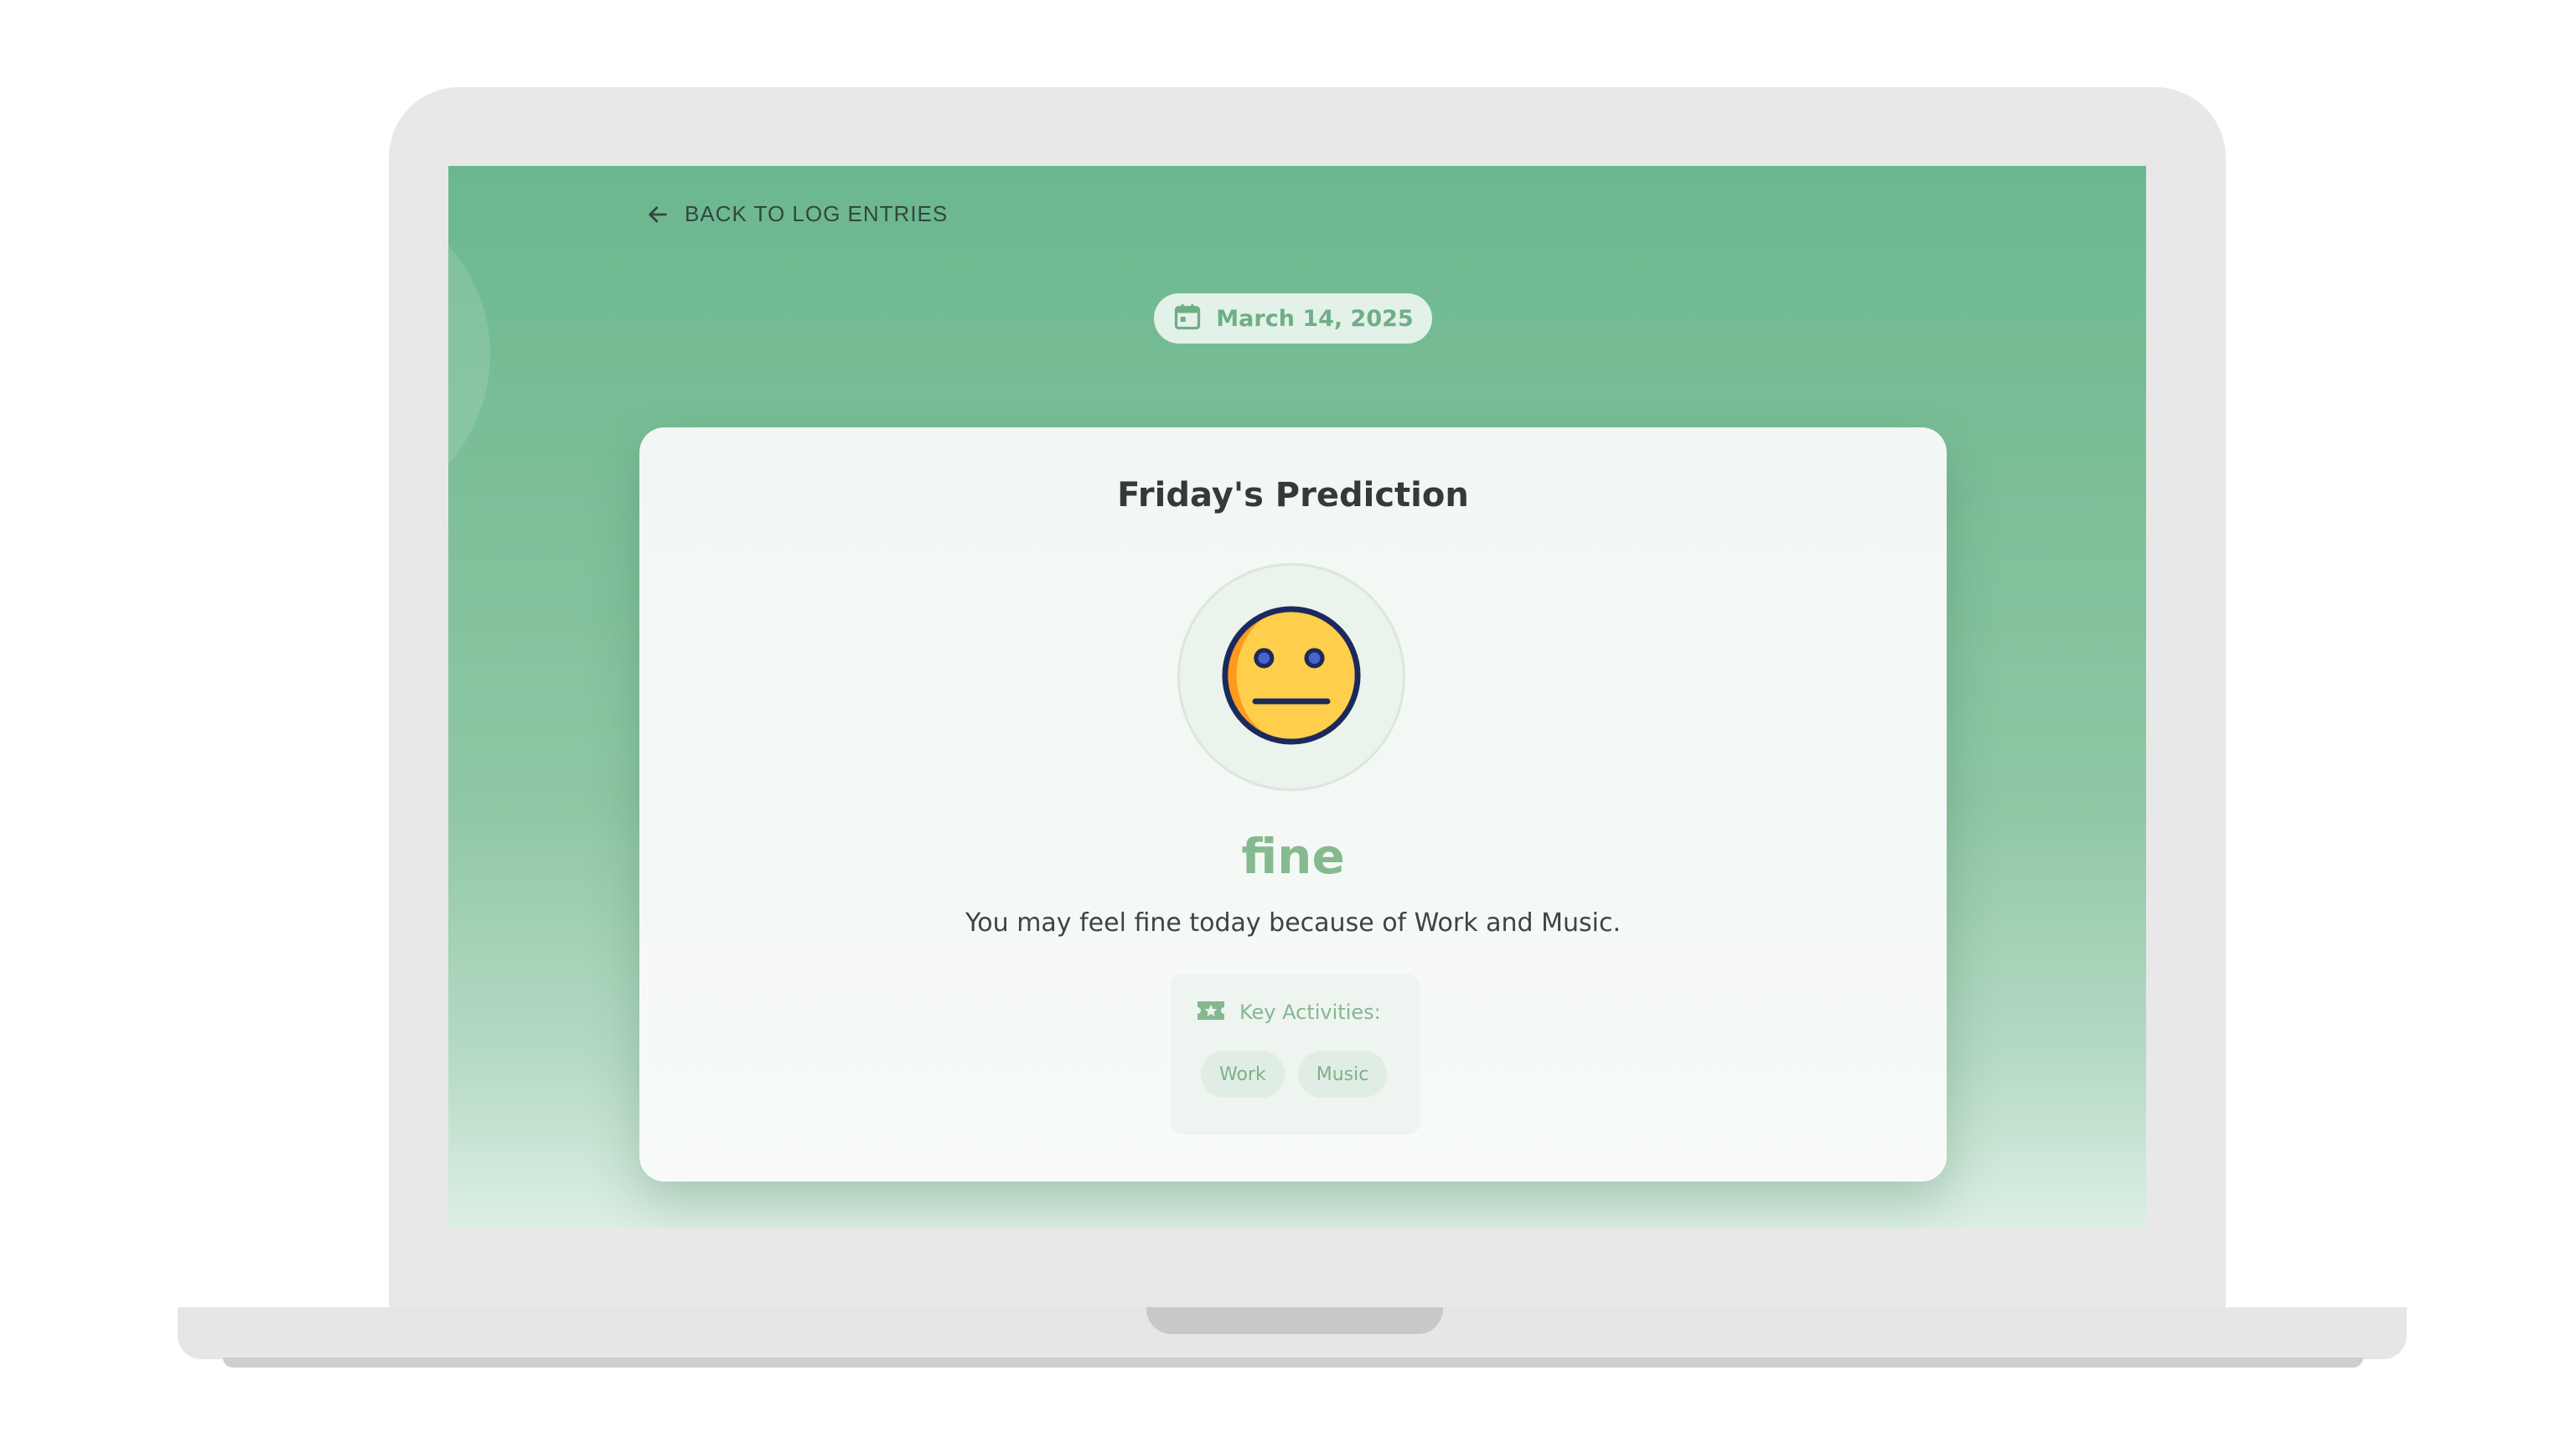  What do you see at coordinates (1211, 1012) in the screenshot?
I see `ticket-star-icon` at bounding box center [1211, 1012].